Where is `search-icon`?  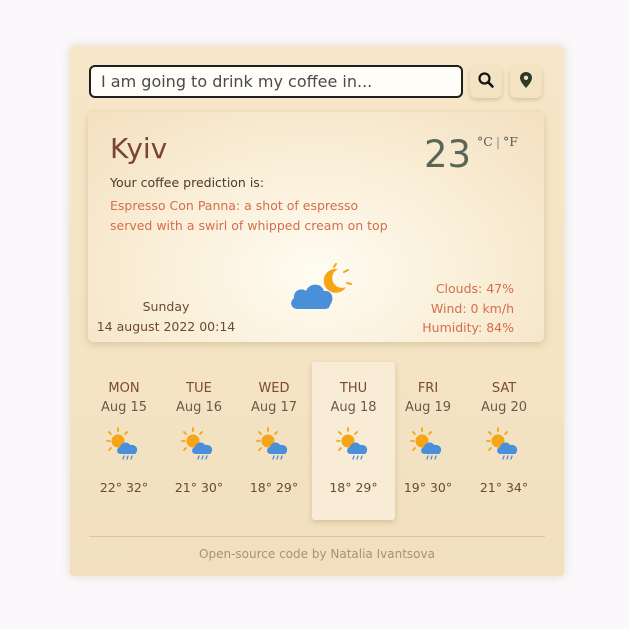 search-icon is located at coordinates (486, 82).